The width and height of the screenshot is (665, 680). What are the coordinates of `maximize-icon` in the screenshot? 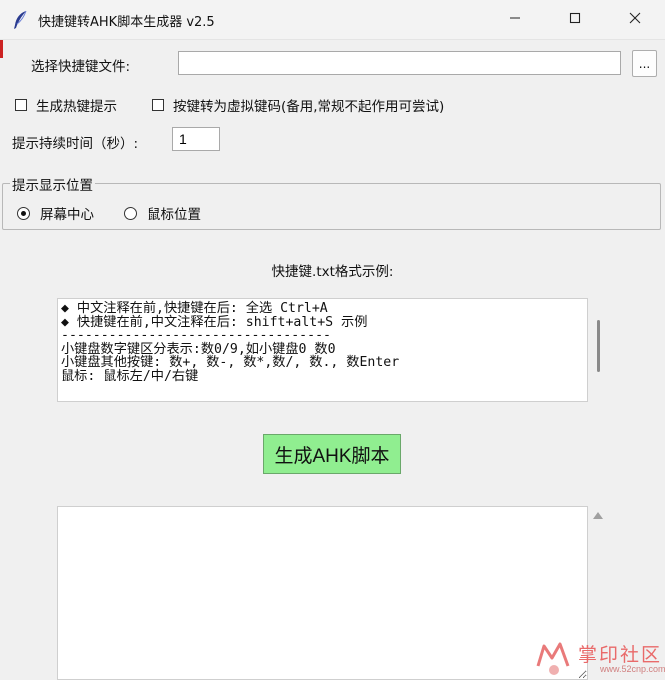 It's located at (575, 20).